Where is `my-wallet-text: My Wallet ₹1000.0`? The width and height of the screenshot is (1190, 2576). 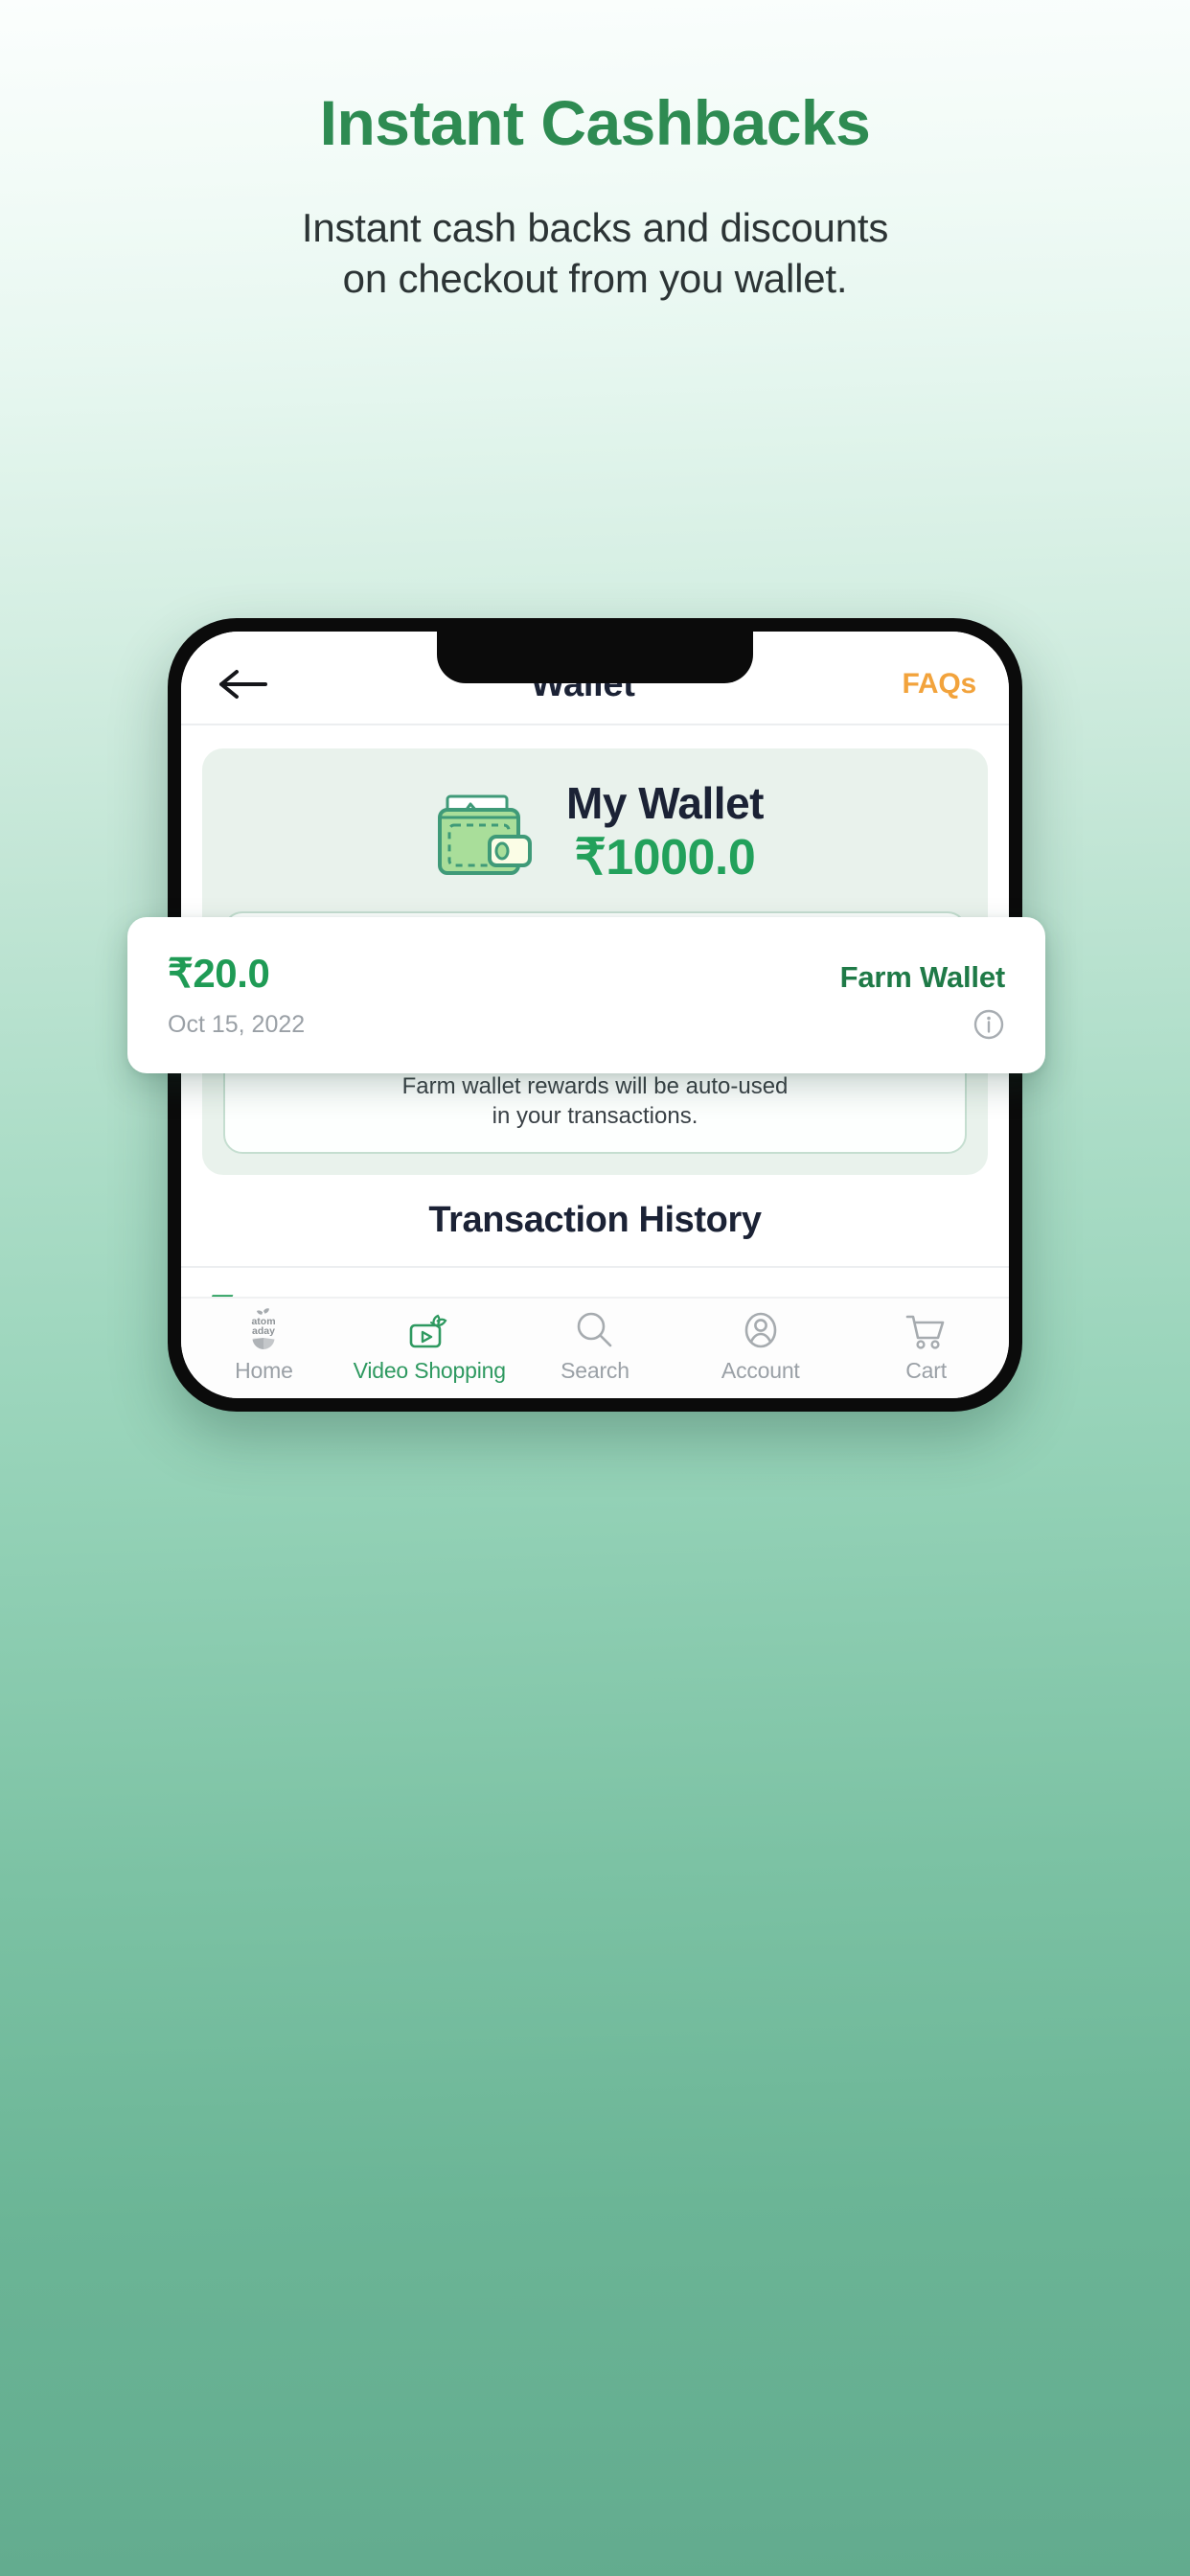
my-wallet-text: My Wallet ₹1000.0 is located at coordinates (665, 831).